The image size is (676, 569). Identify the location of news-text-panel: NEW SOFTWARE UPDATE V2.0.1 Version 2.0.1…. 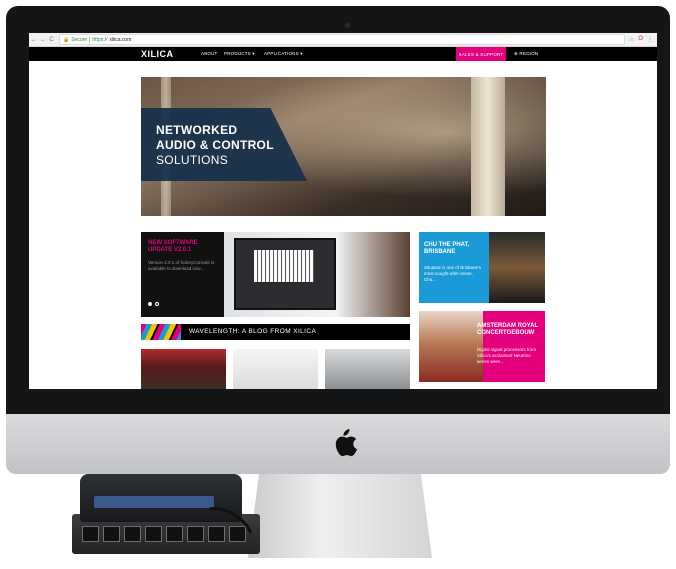
(182, 274).